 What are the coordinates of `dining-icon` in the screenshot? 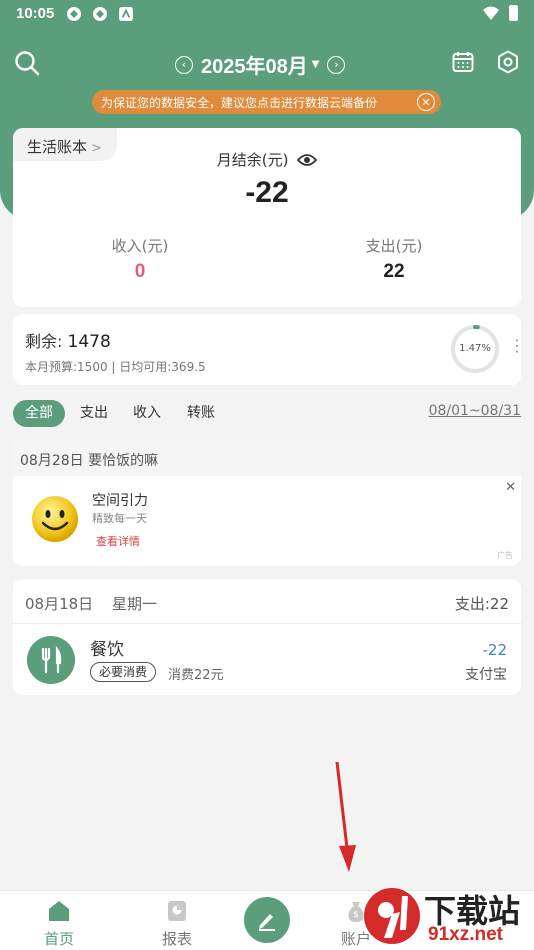 It's located at (51, 660).